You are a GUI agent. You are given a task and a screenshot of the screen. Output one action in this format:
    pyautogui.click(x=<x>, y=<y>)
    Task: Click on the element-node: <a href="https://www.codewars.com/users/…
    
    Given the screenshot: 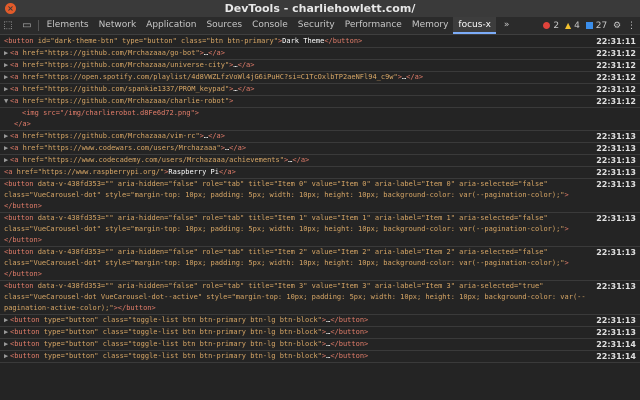 What is the action you would take?
    pyautogui.click(x=128, y=148)
    